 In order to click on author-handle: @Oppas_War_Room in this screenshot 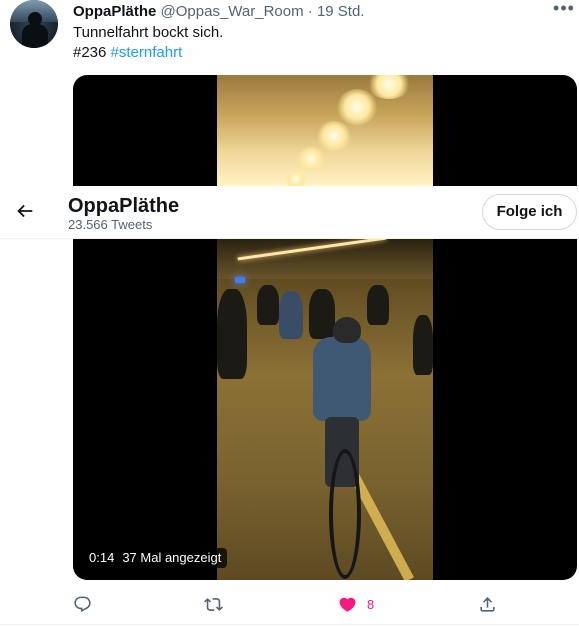, I will do `click(232, 11)`.